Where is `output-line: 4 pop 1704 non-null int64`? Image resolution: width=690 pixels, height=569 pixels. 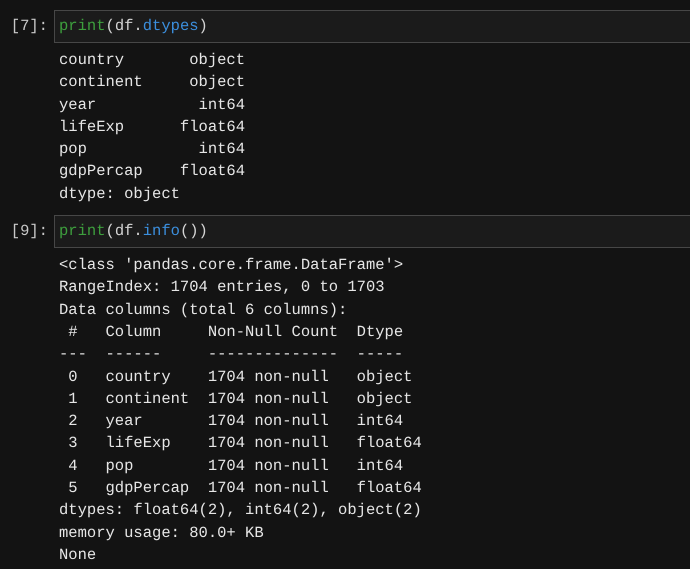
output-line: 4 pop 1704 non-null int64 is located at coordinates (235, 466).